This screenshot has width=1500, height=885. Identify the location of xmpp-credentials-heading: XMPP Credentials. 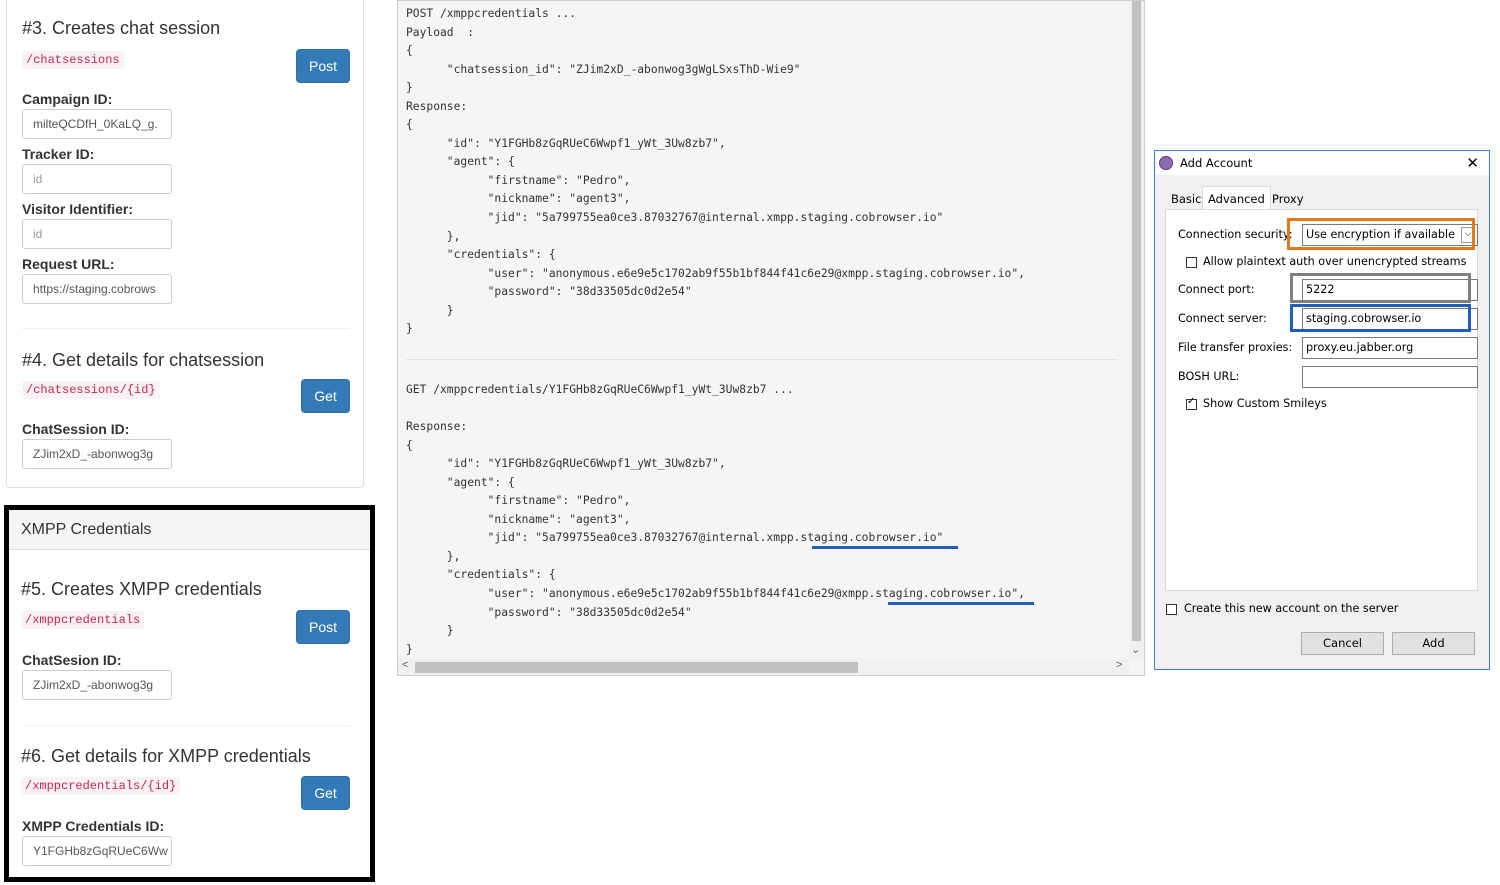
(86, 529).